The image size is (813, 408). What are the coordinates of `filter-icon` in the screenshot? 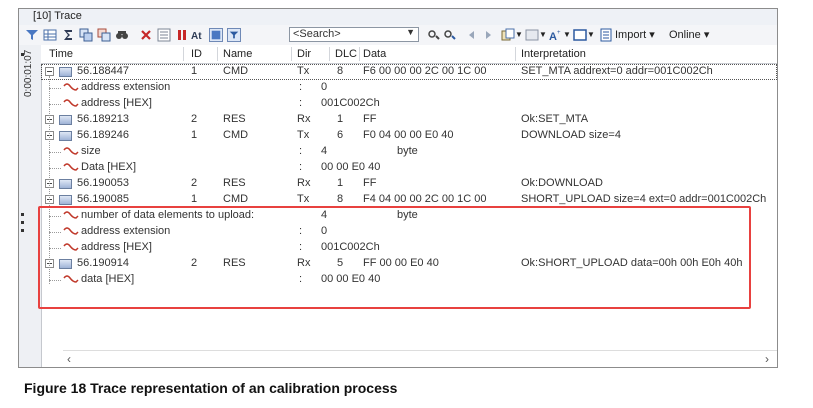 It's located at (32, 35).